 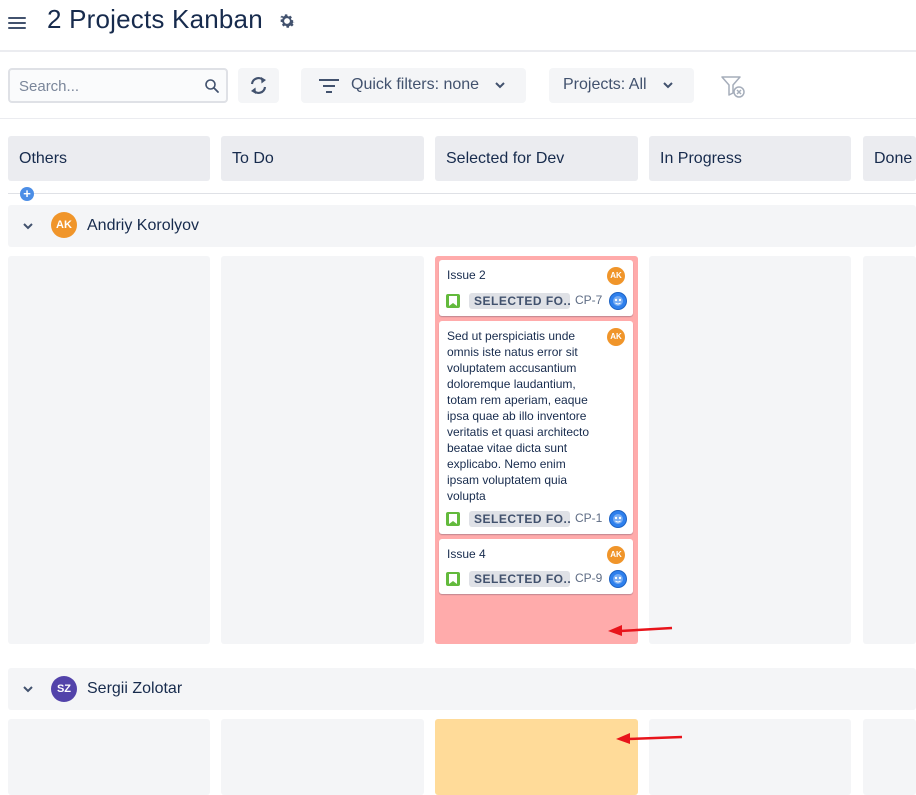 I want to click on issue-card: Issue 4 AK SELECTED FO... CP-9, so click(x=536, y=566).